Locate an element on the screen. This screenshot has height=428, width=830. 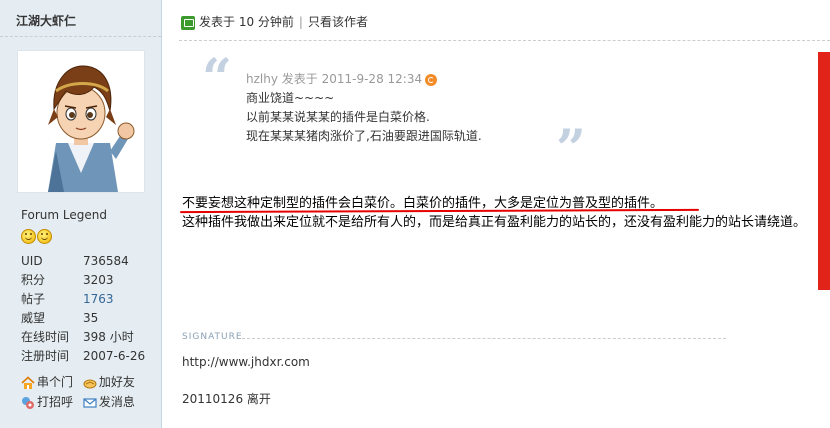
user-rank: Forum Legend is located at coordinates (64, 215).